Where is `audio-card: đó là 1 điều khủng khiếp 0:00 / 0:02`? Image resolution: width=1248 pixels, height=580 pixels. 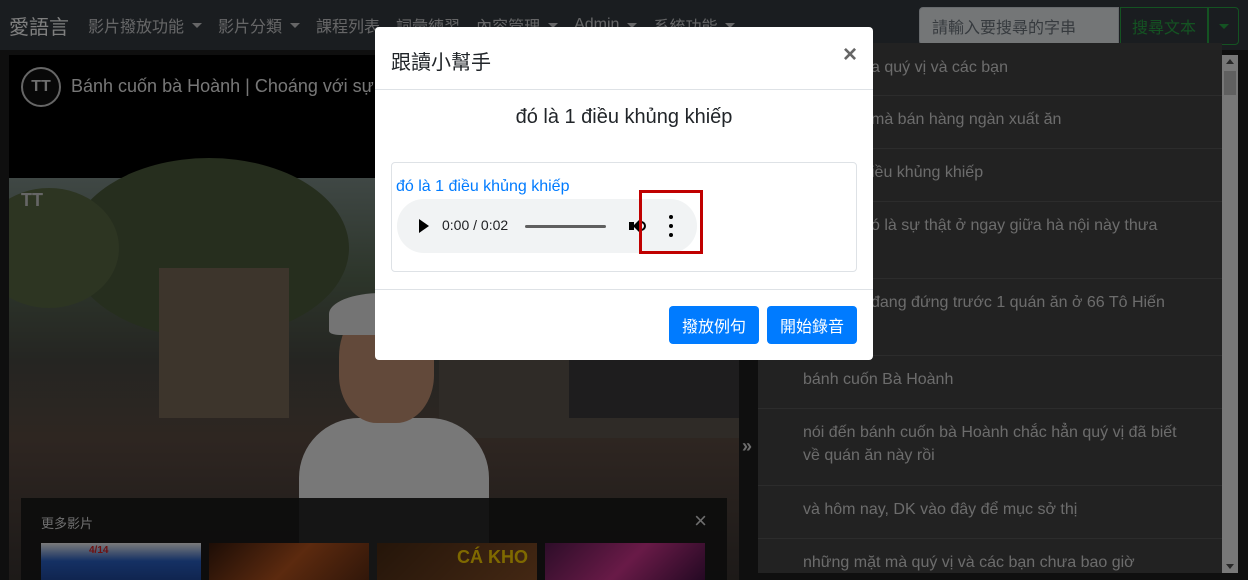
audio-card: đó là 1 điều khủng khiếp 0:00 / 0:02 is located at coordinates (624, 217).